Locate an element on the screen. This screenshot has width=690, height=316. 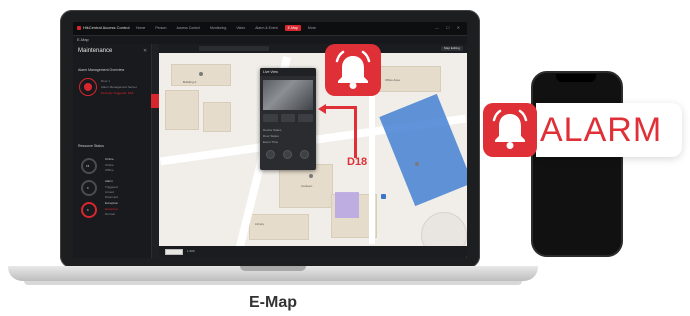
exception-heading: Exception is located at coordinates (112, 203).